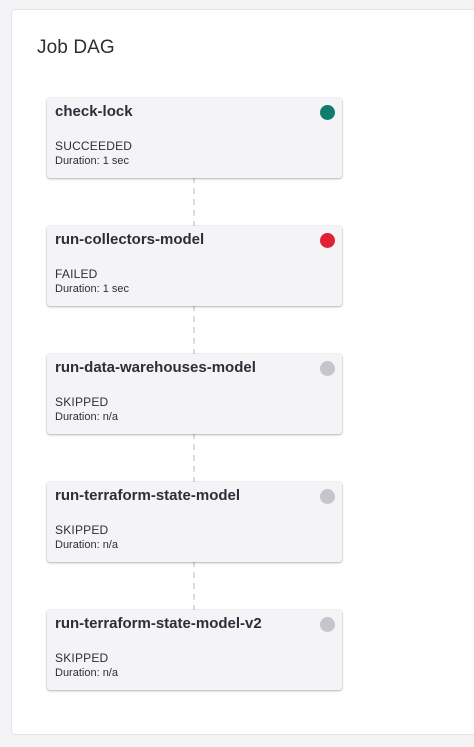 The image size is (474, 747). I want to click on job-name: check-lock, so click(94, 111).